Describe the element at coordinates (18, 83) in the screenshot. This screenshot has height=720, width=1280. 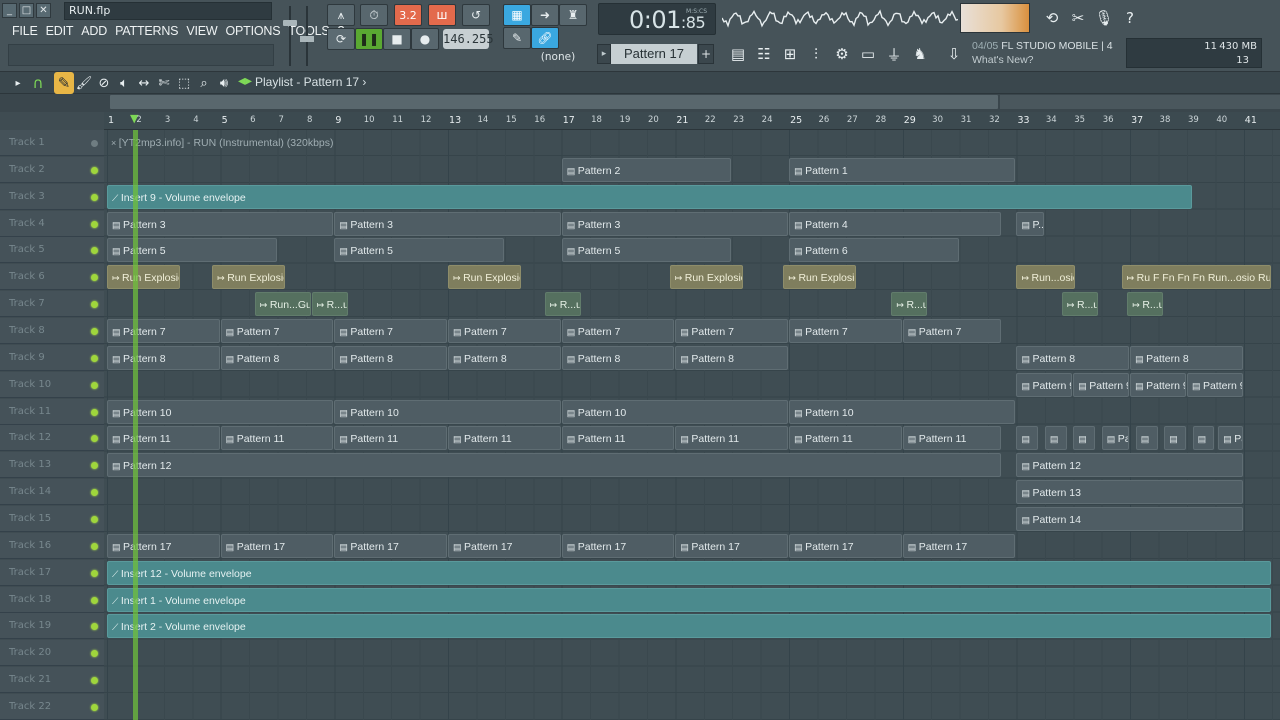
I see `playlist-menu-arrow-icon: ▸` at that location.